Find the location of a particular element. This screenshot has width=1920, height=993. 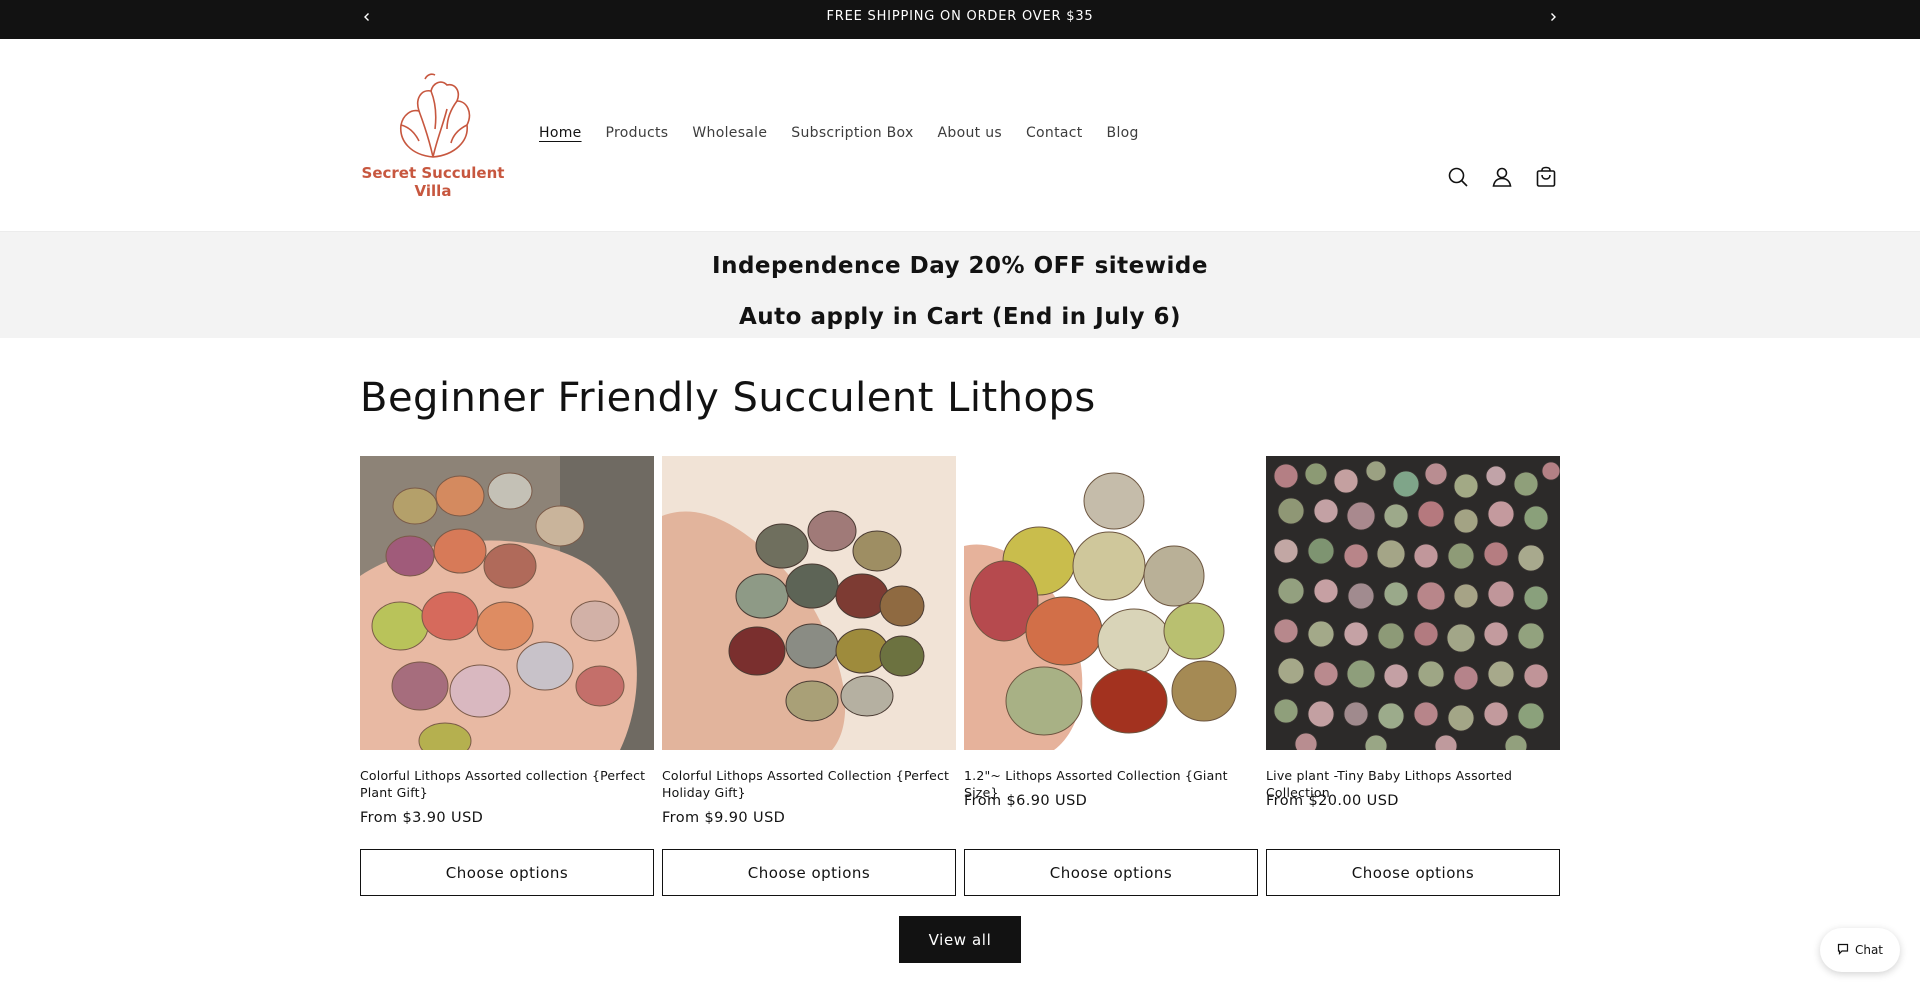

chat-bubble-icon is located at coordinates (1843, 950).